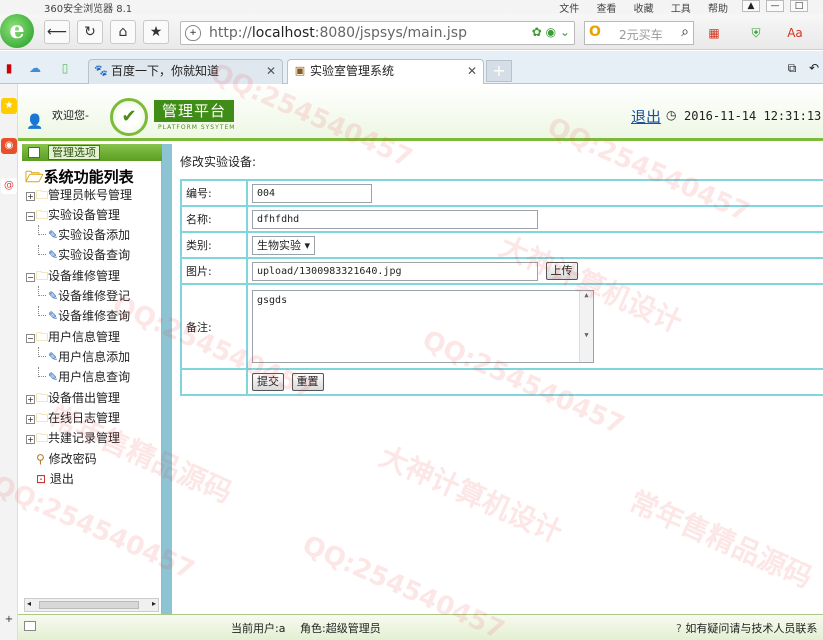 This screenshot has width=823, height=640. I want to click on form-row-remark: 备注: gsgds▲▼, so click(502, 326).